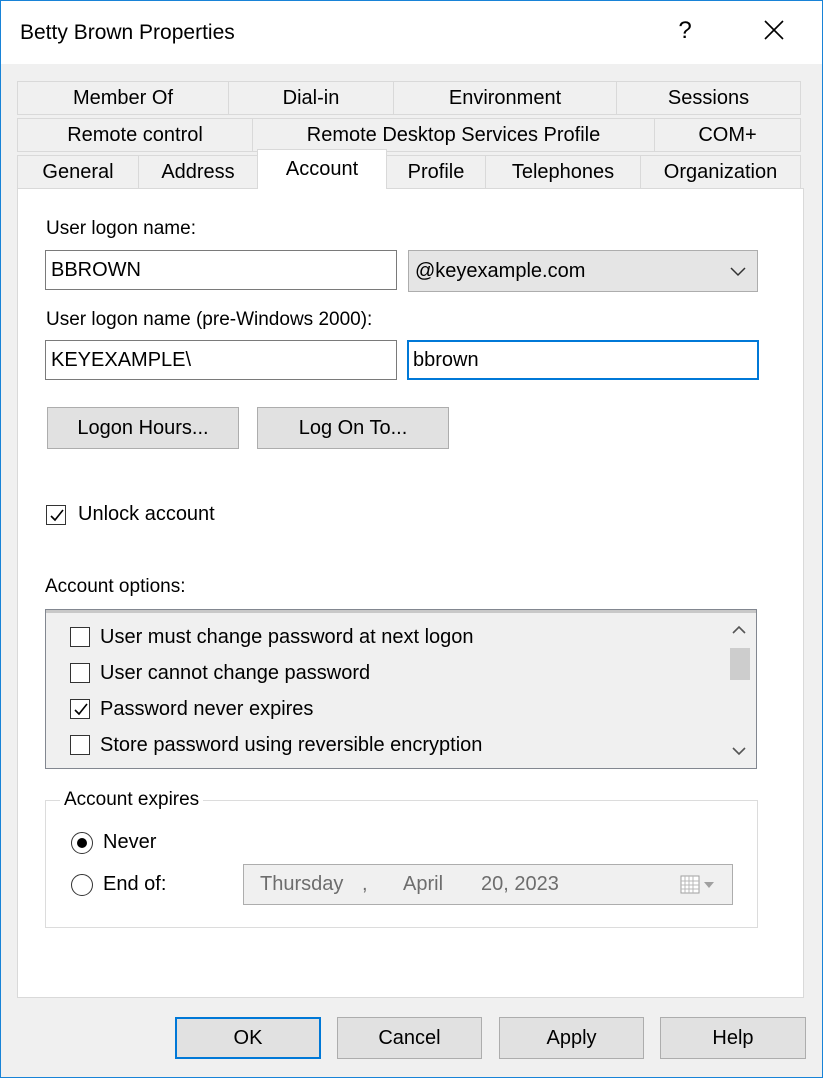 The width and height of the screenshot is (823, 1078). Describe the element at coordinates (287, 636) in the screenshot. I see `option-label: User must change password at next logon` at that location.